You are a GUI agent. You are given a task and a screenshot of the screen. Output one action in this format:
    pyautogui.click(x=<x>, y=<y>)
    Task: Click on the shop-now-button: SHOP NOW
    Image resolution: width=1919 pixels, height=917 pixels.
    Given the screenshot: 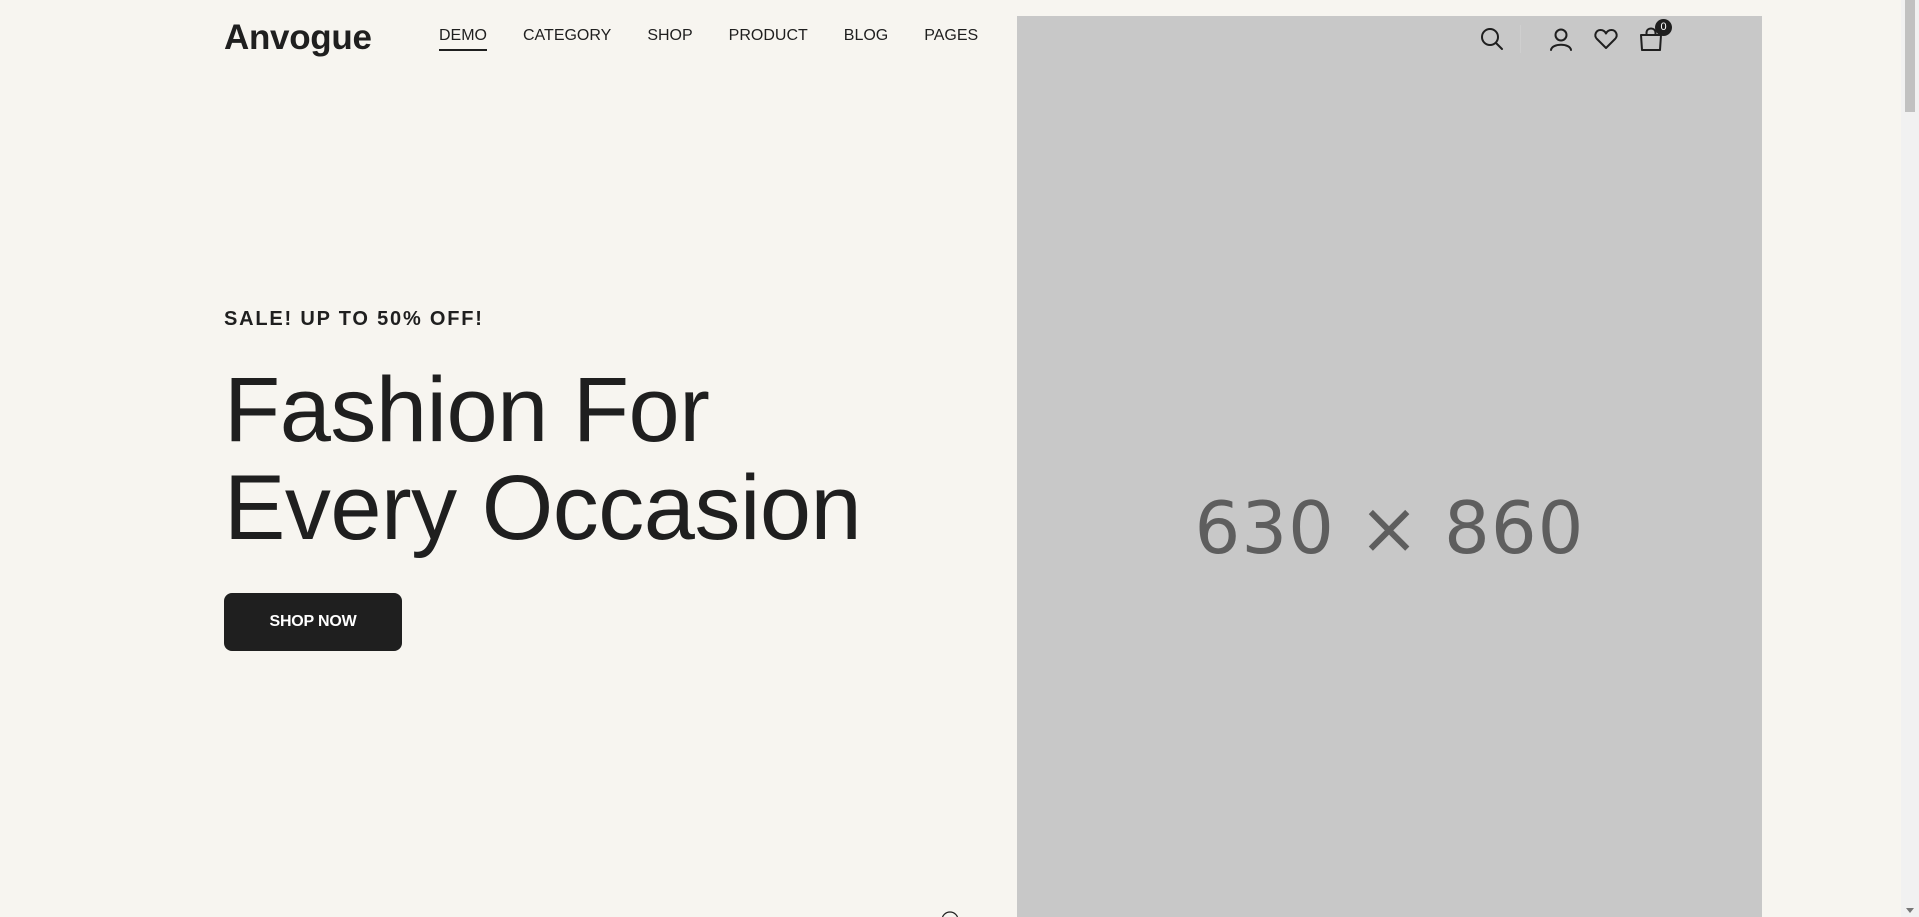 What is the action you would take?
    pyautogui.click(x=313, y=622)
    